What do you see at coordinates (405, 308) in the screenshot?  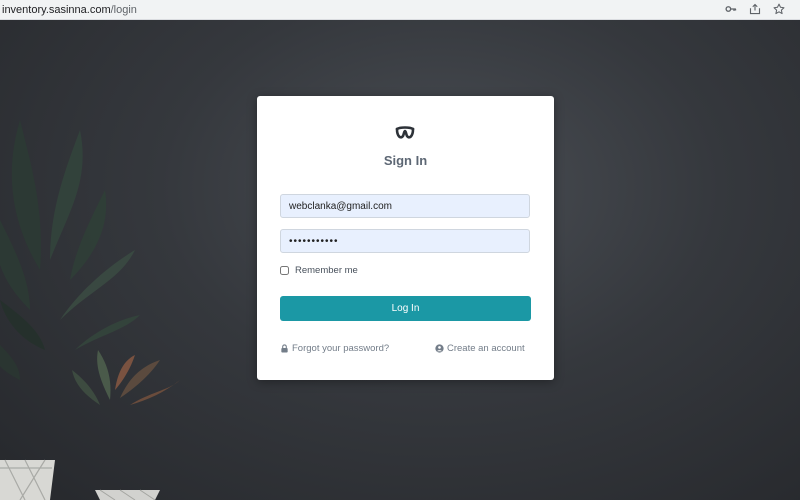 I see `login-button: Log In` at bounding box center [405, 308].